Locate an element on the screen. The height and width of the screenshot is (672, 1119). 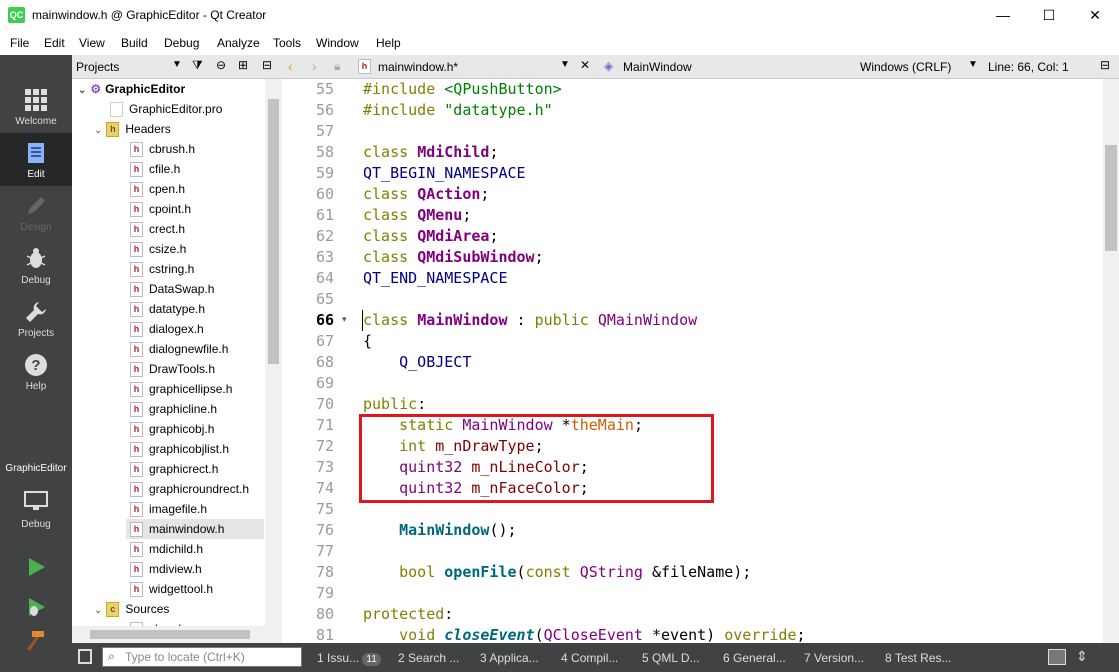
tree-node-file: h cbrush.h is located at coordinates (162, 149).